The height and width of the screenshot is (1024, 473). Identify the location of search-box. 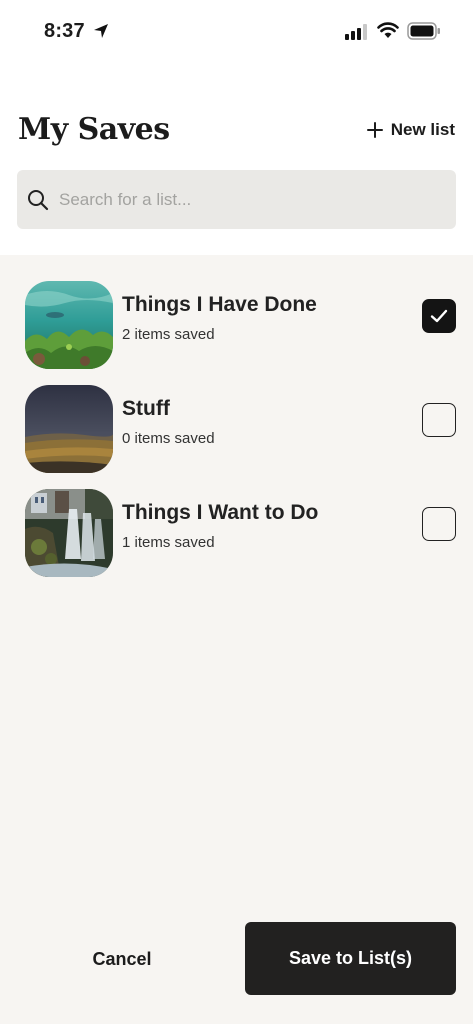
(236, 199).